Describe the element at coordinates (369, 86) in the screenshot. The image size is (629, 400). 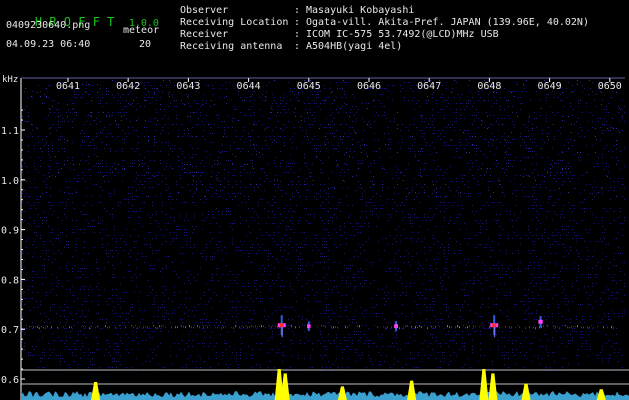
I see `x-tick-label: 0646` at that location.